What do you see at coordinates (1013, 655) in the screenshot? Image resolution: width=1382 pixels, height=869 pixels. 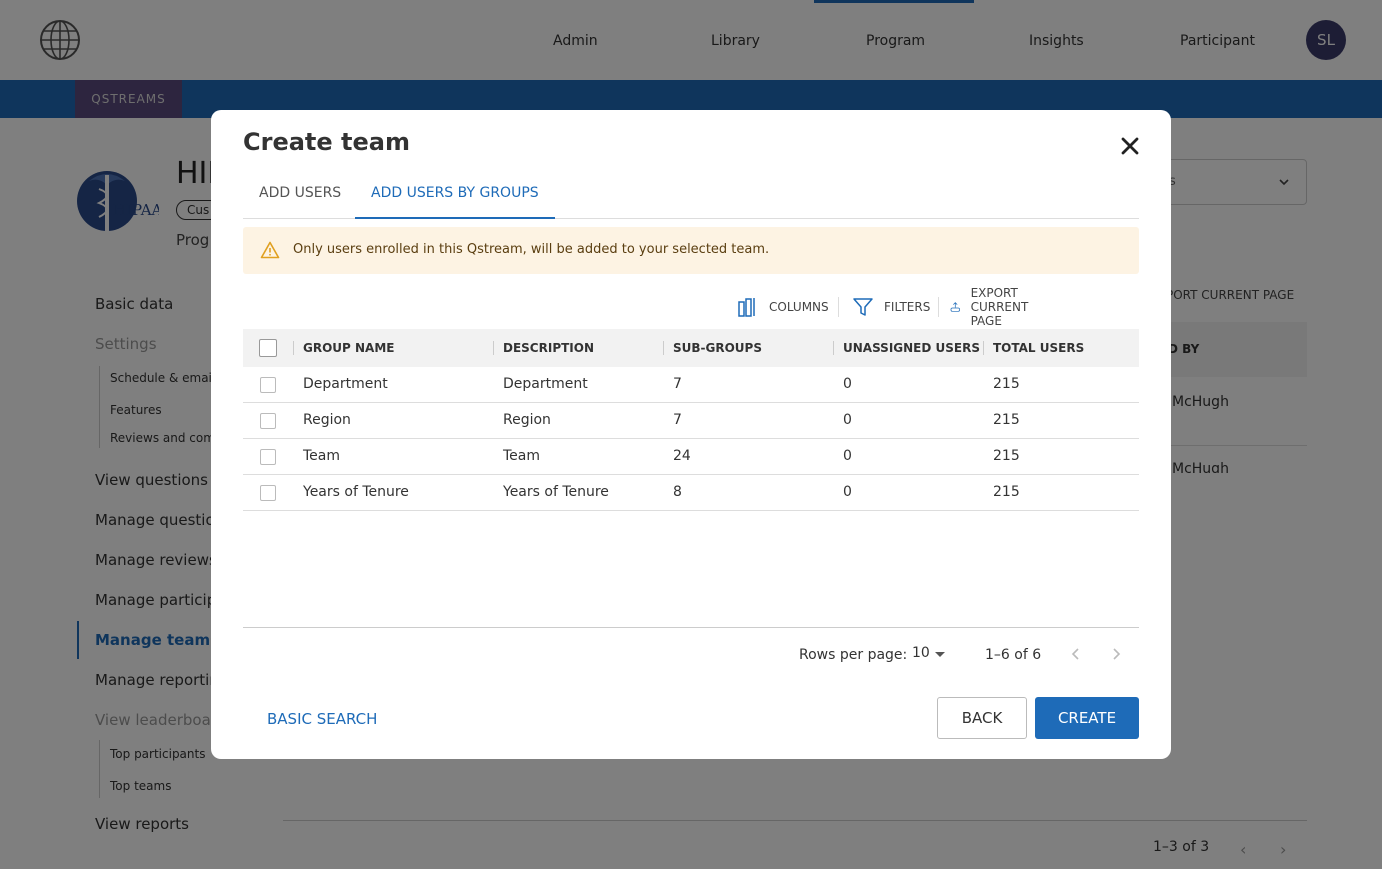 I see `pagination-range: 1–6 of 6` at bounding box center [1013, 655].